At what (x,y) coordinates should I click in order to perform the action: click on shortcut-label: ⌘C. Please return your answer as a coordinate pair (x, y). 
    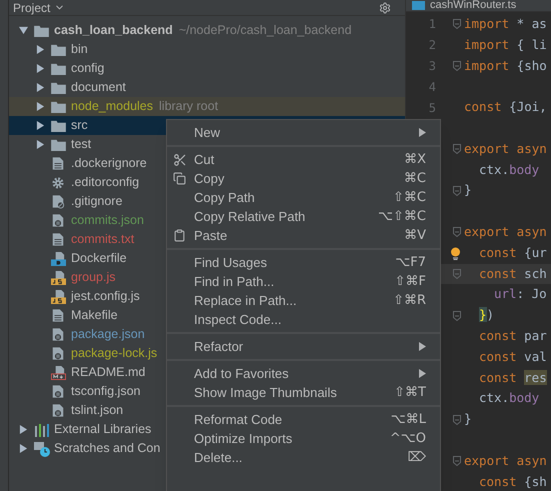
    Looking at the image, I should click on (415, 179).